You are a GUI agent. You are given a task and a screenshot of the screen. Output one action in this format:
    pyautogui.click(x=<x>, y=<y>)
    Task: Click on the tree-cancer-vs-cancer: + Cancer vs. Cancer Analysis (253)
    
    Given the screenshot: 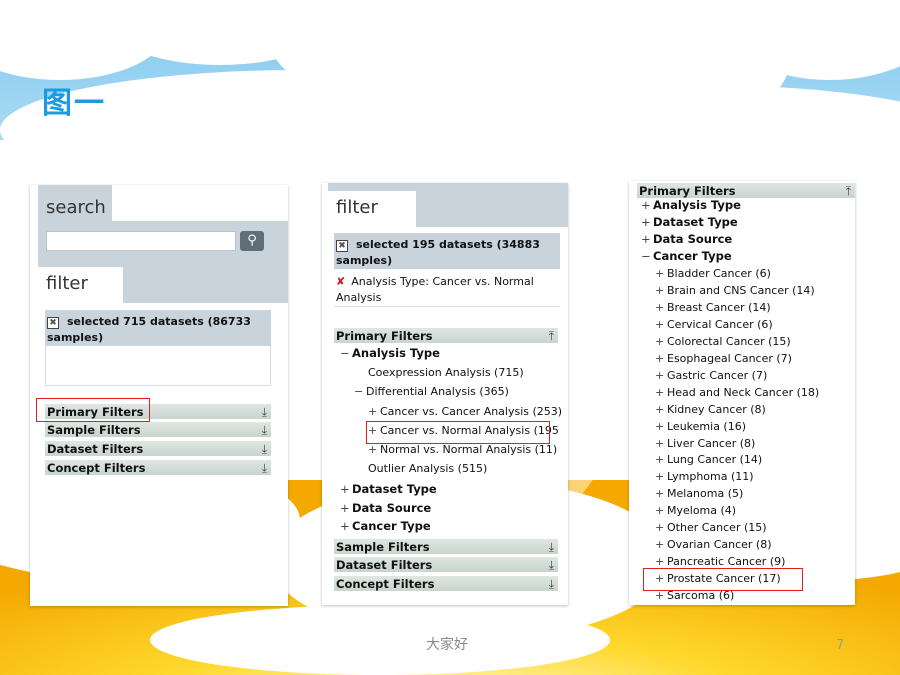 What is the action you would take?
    pyautogui.click(x=465, y=412)
    